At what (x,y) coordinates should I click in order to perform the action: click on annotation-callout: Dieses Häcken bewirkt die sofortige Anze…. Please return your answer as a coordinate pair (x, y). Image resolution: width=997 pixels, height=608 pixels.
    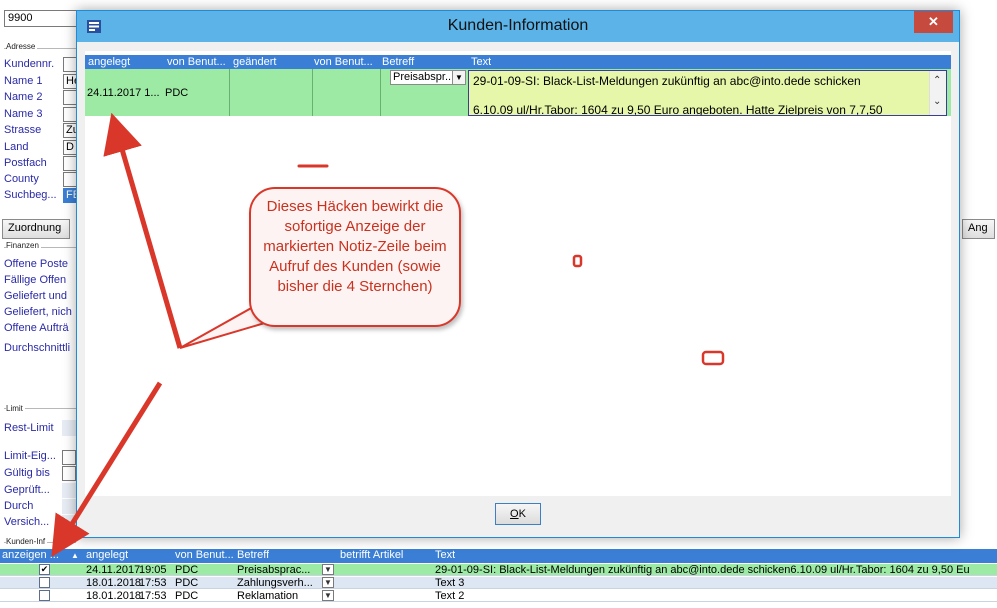
    Looking at the image, I should click on (355, 257).